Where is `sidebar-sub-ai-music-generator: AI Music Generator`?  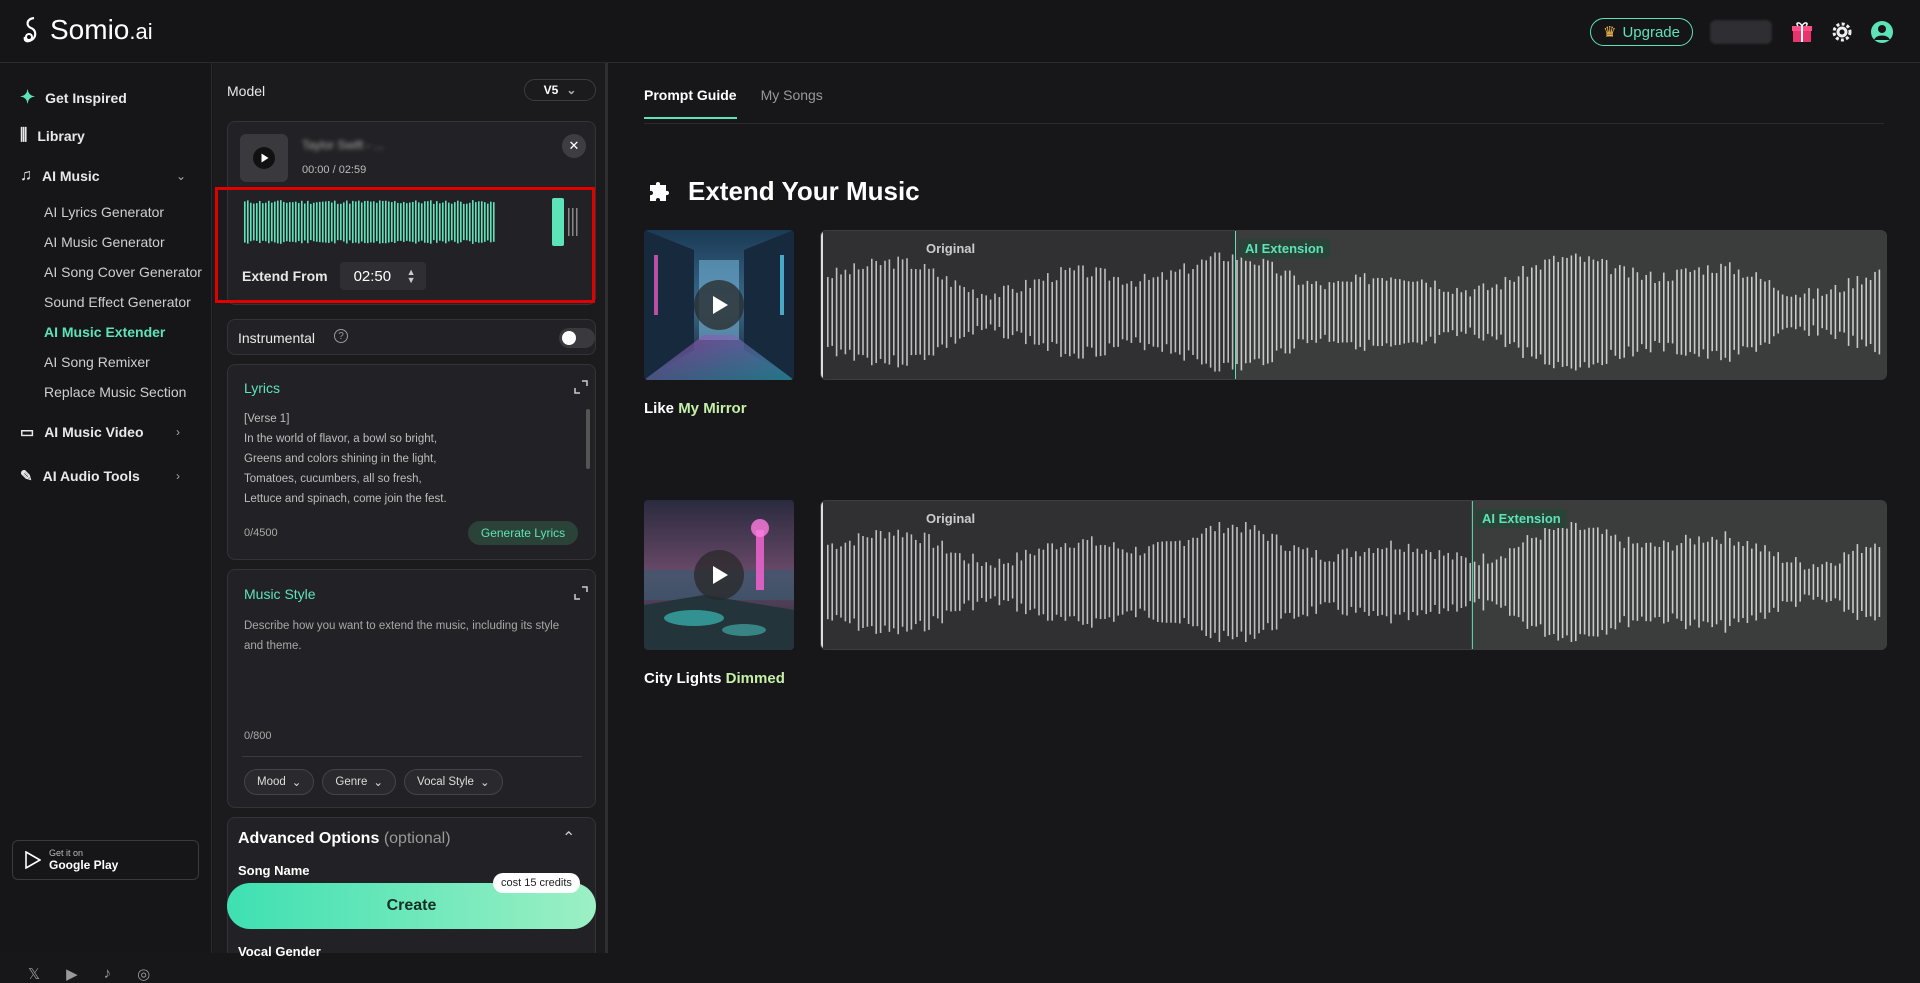 sidebar-sub-ai-music-generator: AI Music Generator is located at coordinates (104, 242).